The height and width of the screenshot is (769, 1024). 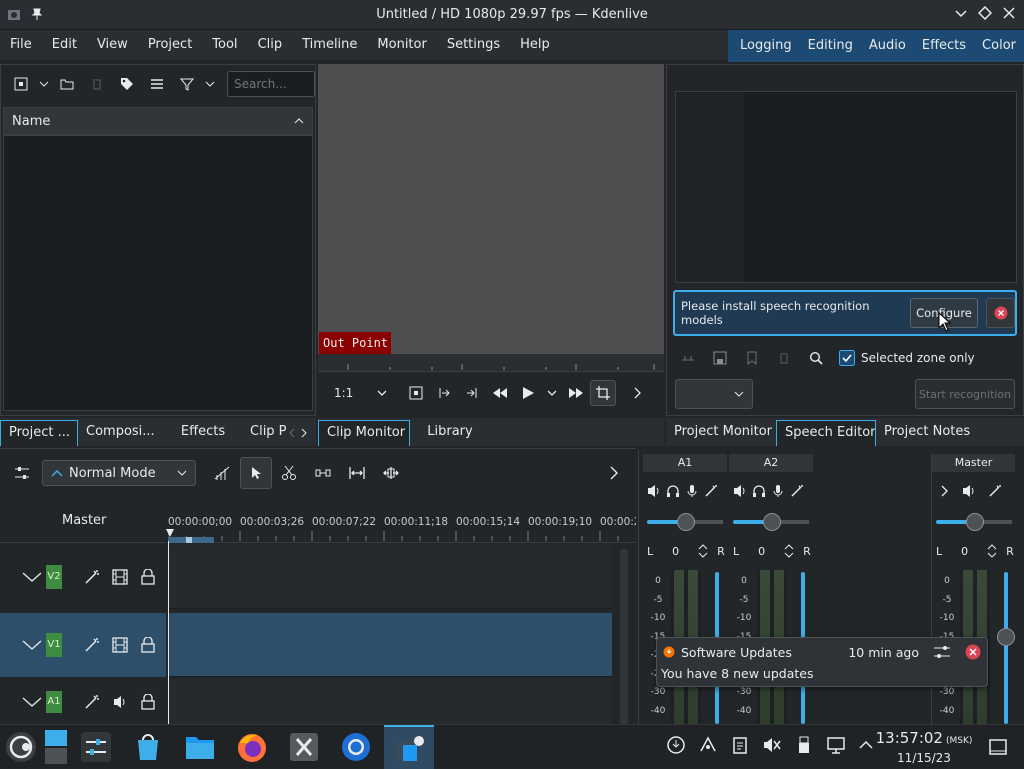 I want to click on menu-timeline: Timeline, so click(x=329, y=45).